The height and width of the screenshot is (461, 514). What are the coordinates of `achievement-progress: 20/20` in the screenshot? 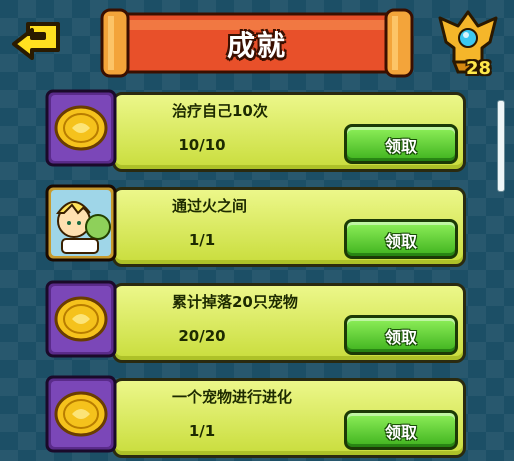 It's located at (202, 336).